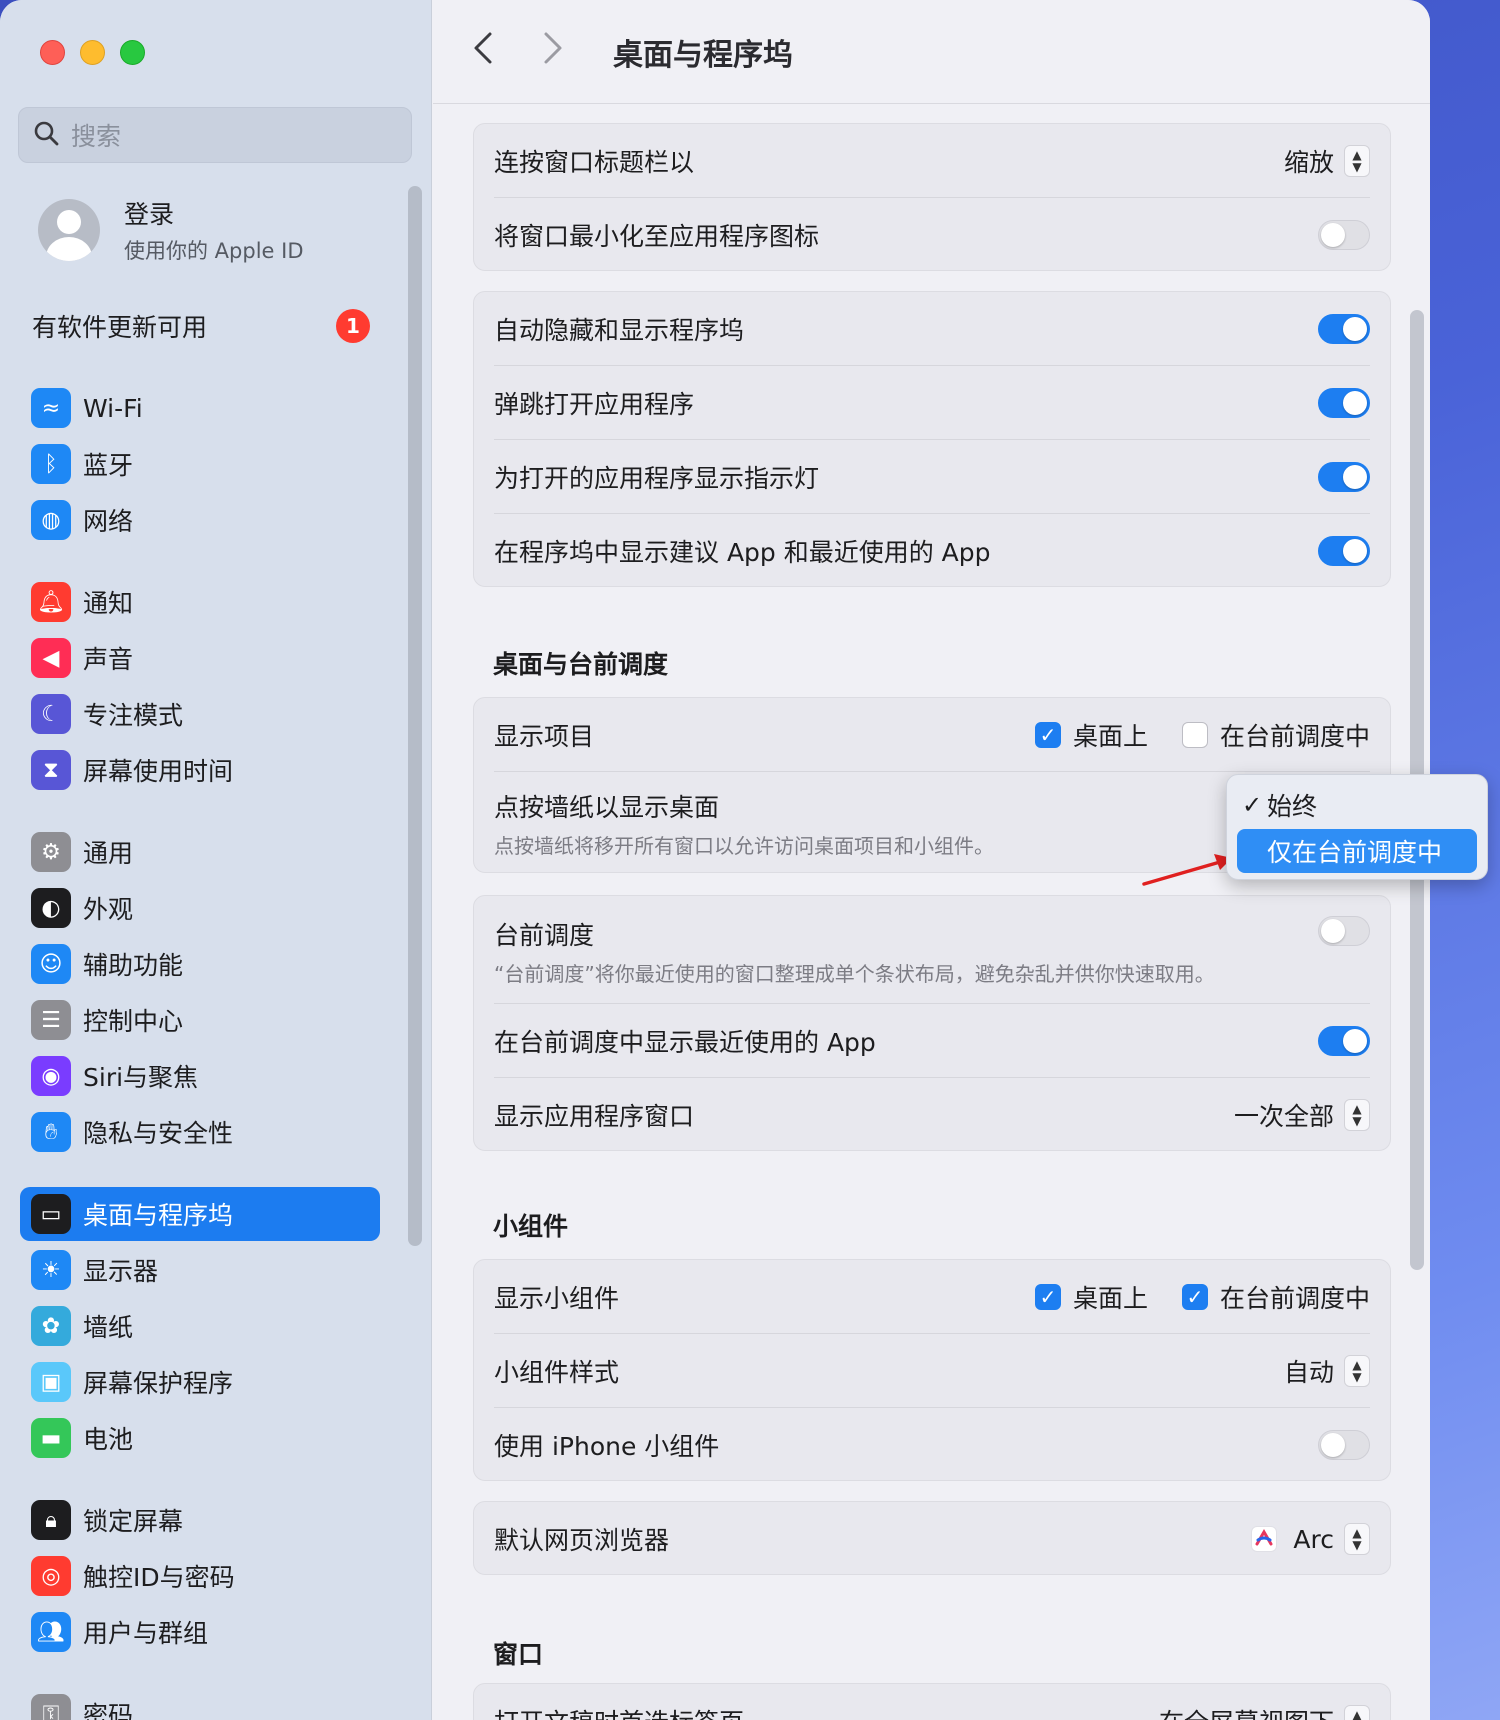  Describe the element at coordinates (121, 1271) in the screenshot. I see `sidebar-item-label: 显示器` at that location.